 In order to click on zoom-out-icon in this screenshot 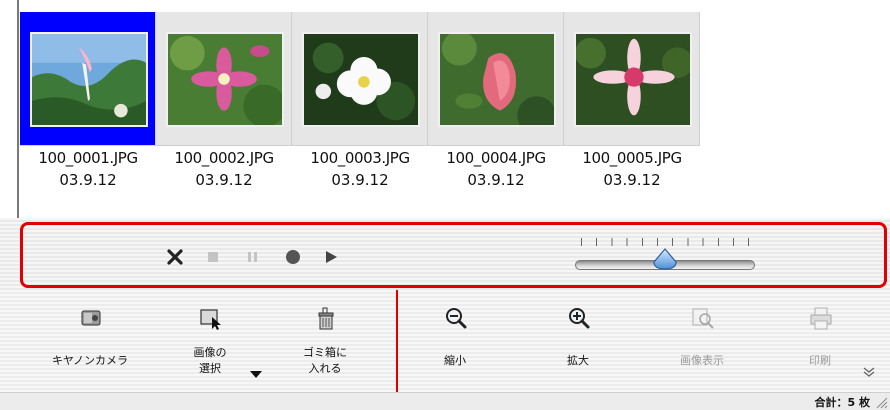, I will do `click(456, 318)`.